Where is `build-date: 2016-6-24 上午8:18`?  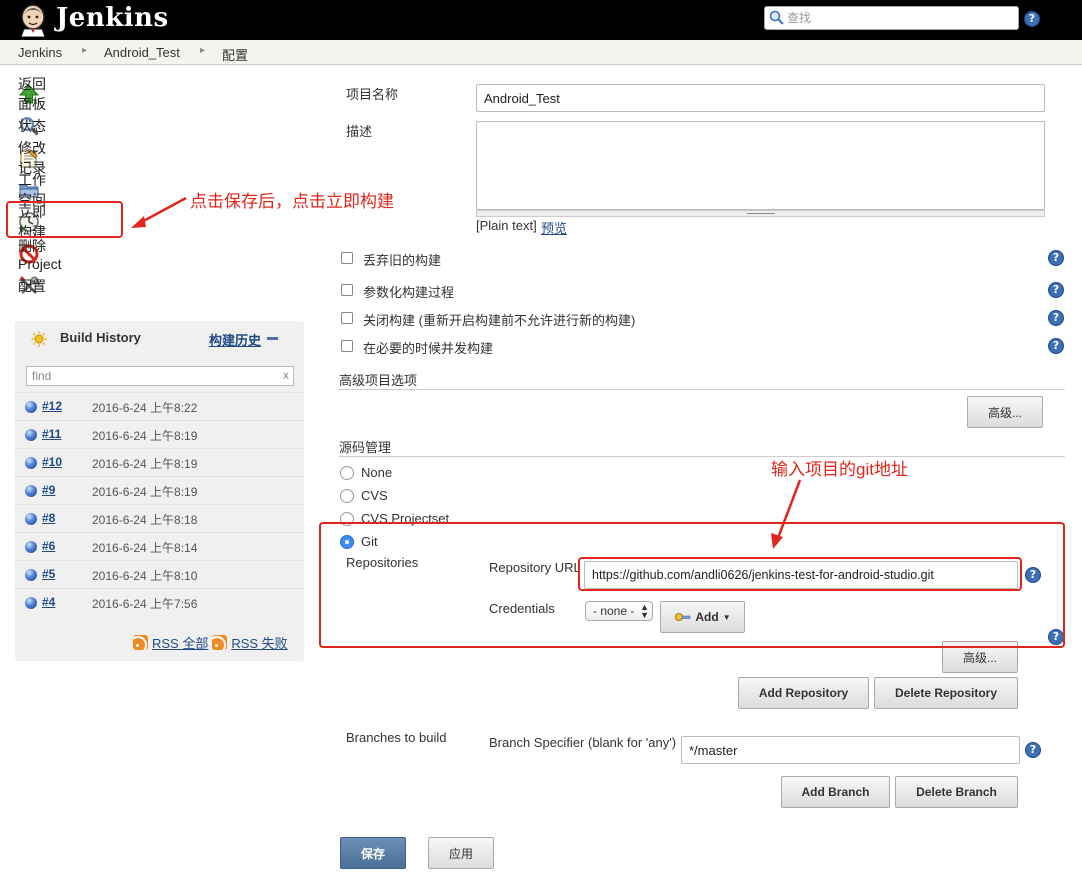 build-date: 2016-6-24 上午8:18 is located at coordinates (145, 520).